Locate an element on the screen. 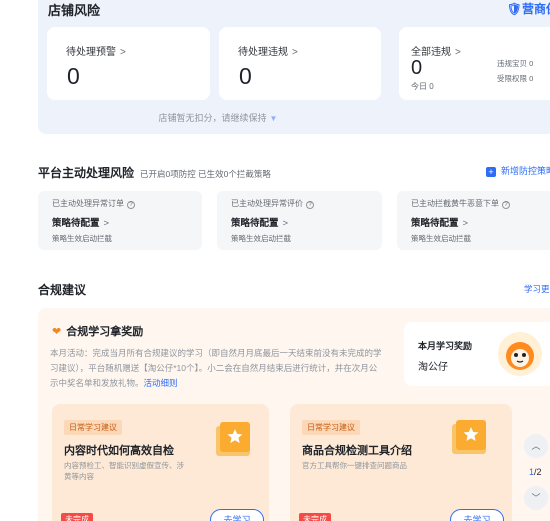 This screenshot has height=521, width=550. strategy-card-scalpers: 已主动拦截黄牛恶意下单? 策略待配置 > 策略生效启动拦截 is located at coordinates (473, 220).